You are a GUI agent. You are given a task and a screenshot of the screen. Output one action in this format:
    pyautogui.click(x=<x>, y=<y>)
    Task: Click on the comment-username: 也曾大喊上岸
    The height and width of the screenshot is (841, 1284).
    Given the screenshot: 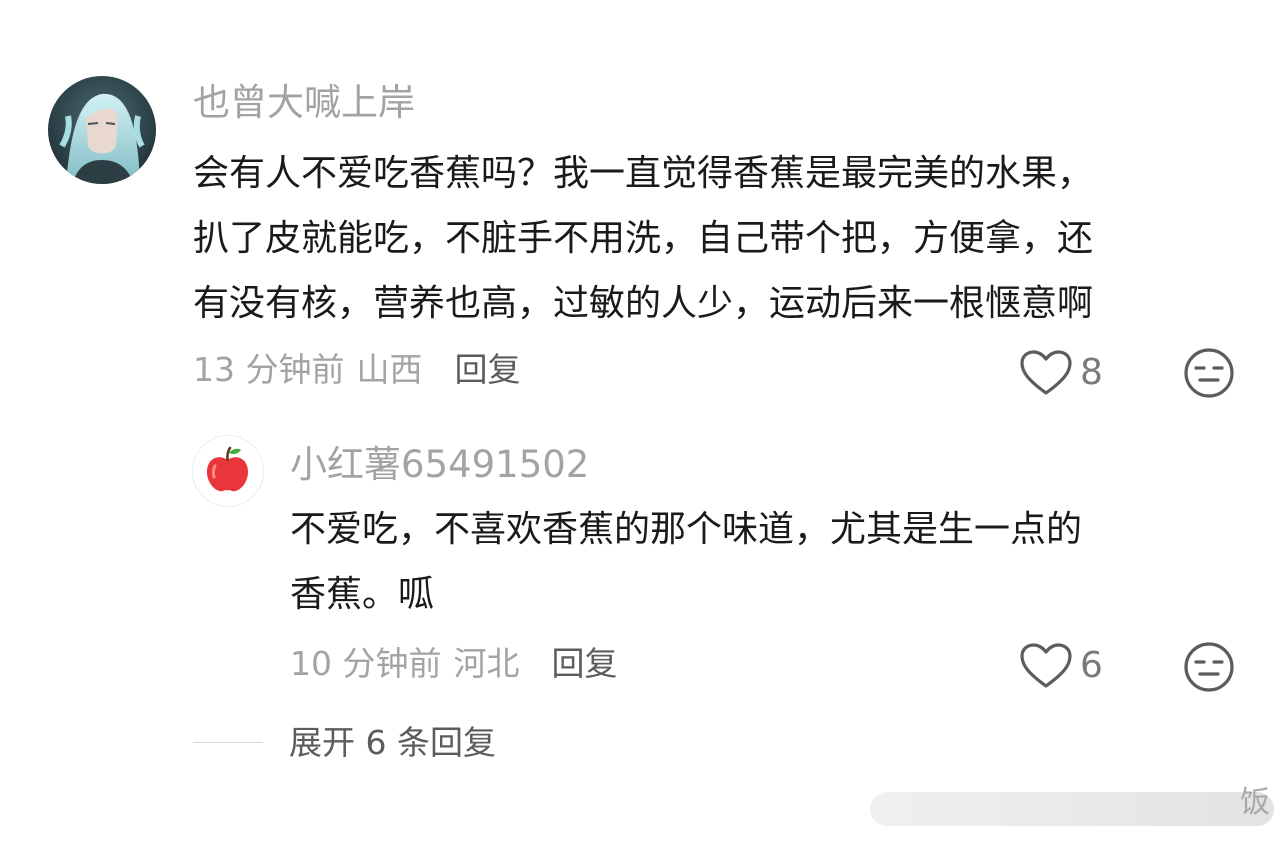 What is the action you would take?
    pyautogui.click(x=304, y=102)
    